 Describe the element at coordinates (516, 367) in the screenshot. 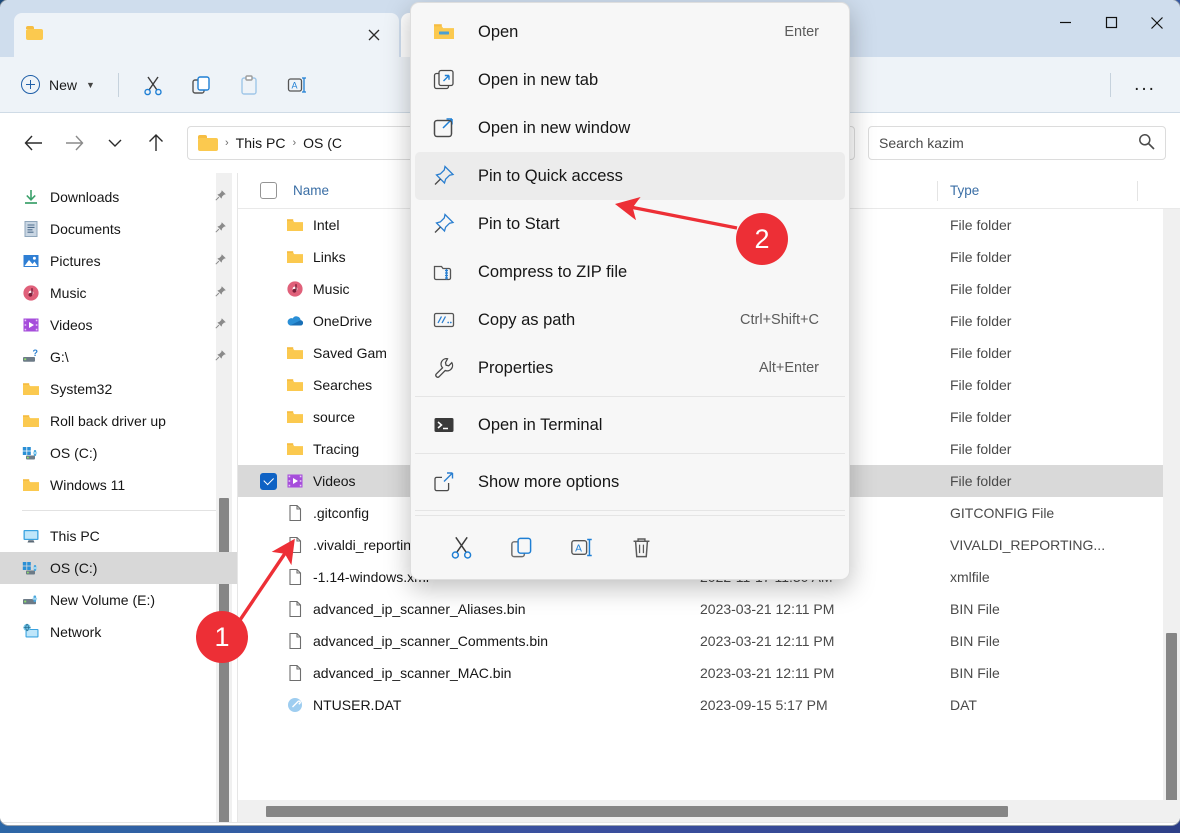

I see `menu-item-label: Properties` at that location.